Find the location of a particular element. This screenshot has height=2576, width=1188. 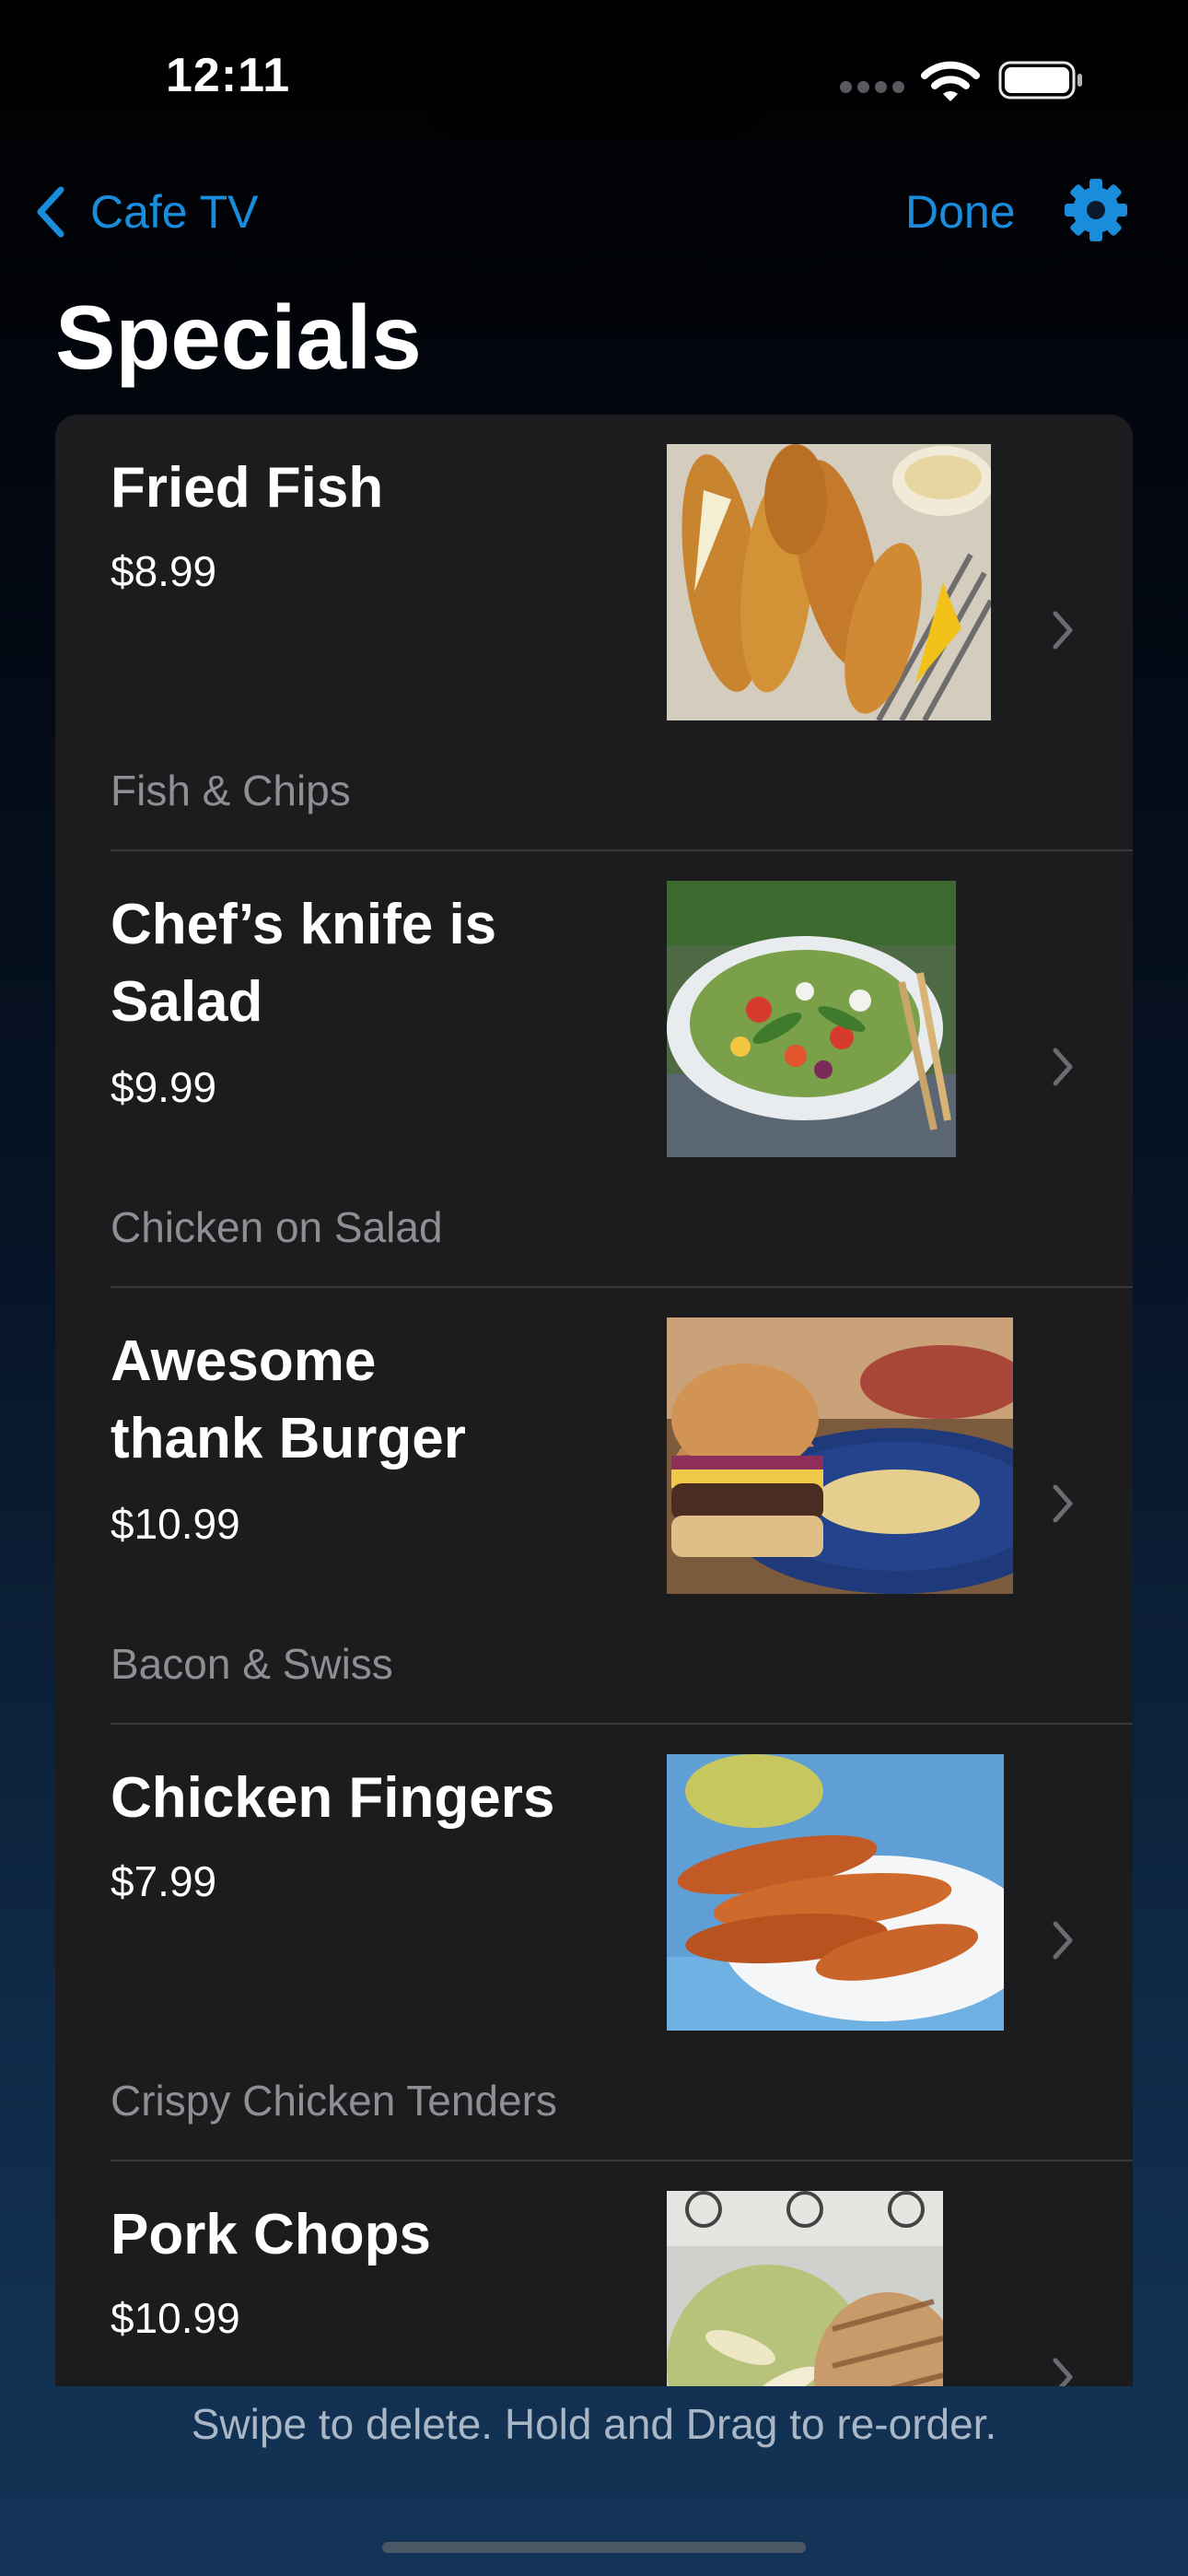

back-button-label: Cafe TV is located at coordinates (174, 212).